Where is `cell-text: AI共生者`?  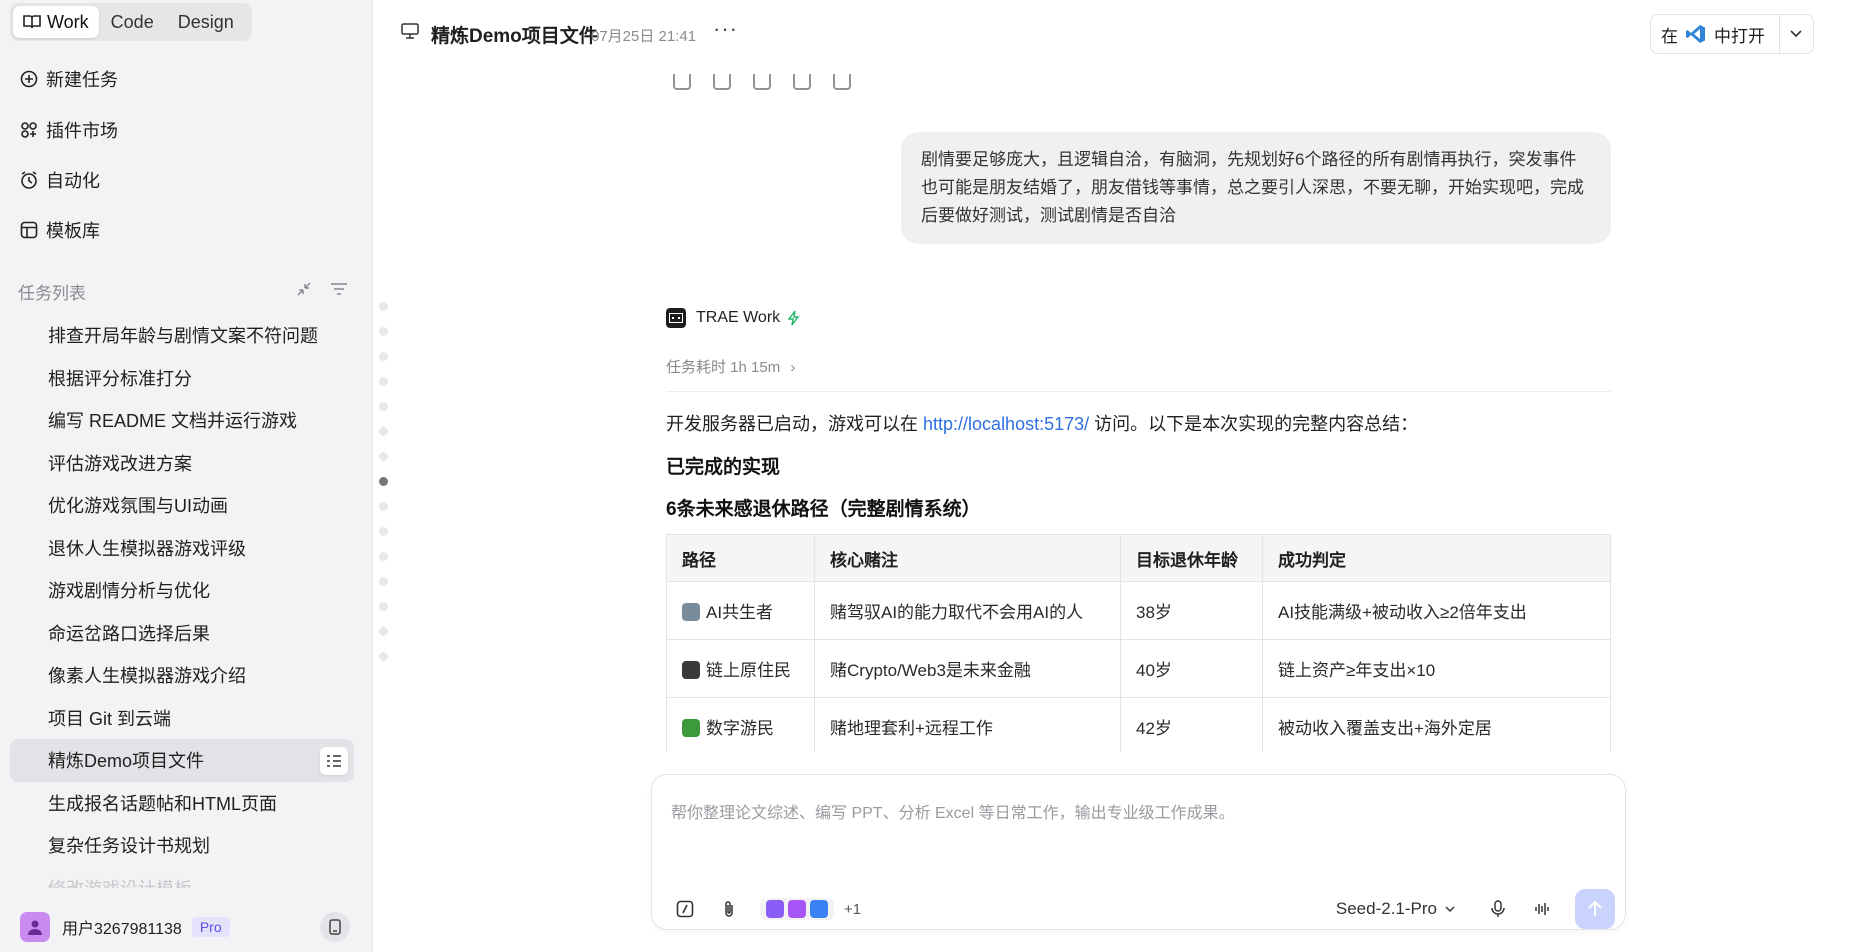 cell-text: AI共生者 is located at coordinates (740, 612).